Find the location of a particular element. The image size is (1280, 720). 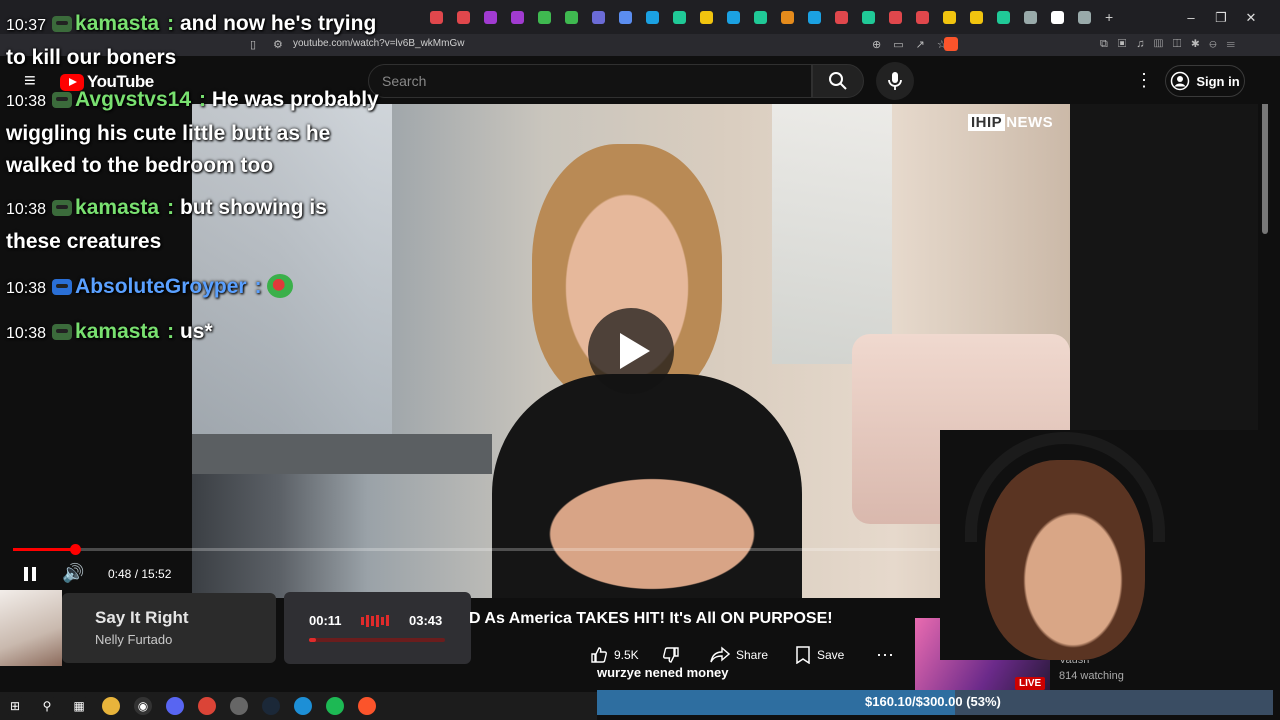

video-scene-sill is located at coordinates (342, 454).